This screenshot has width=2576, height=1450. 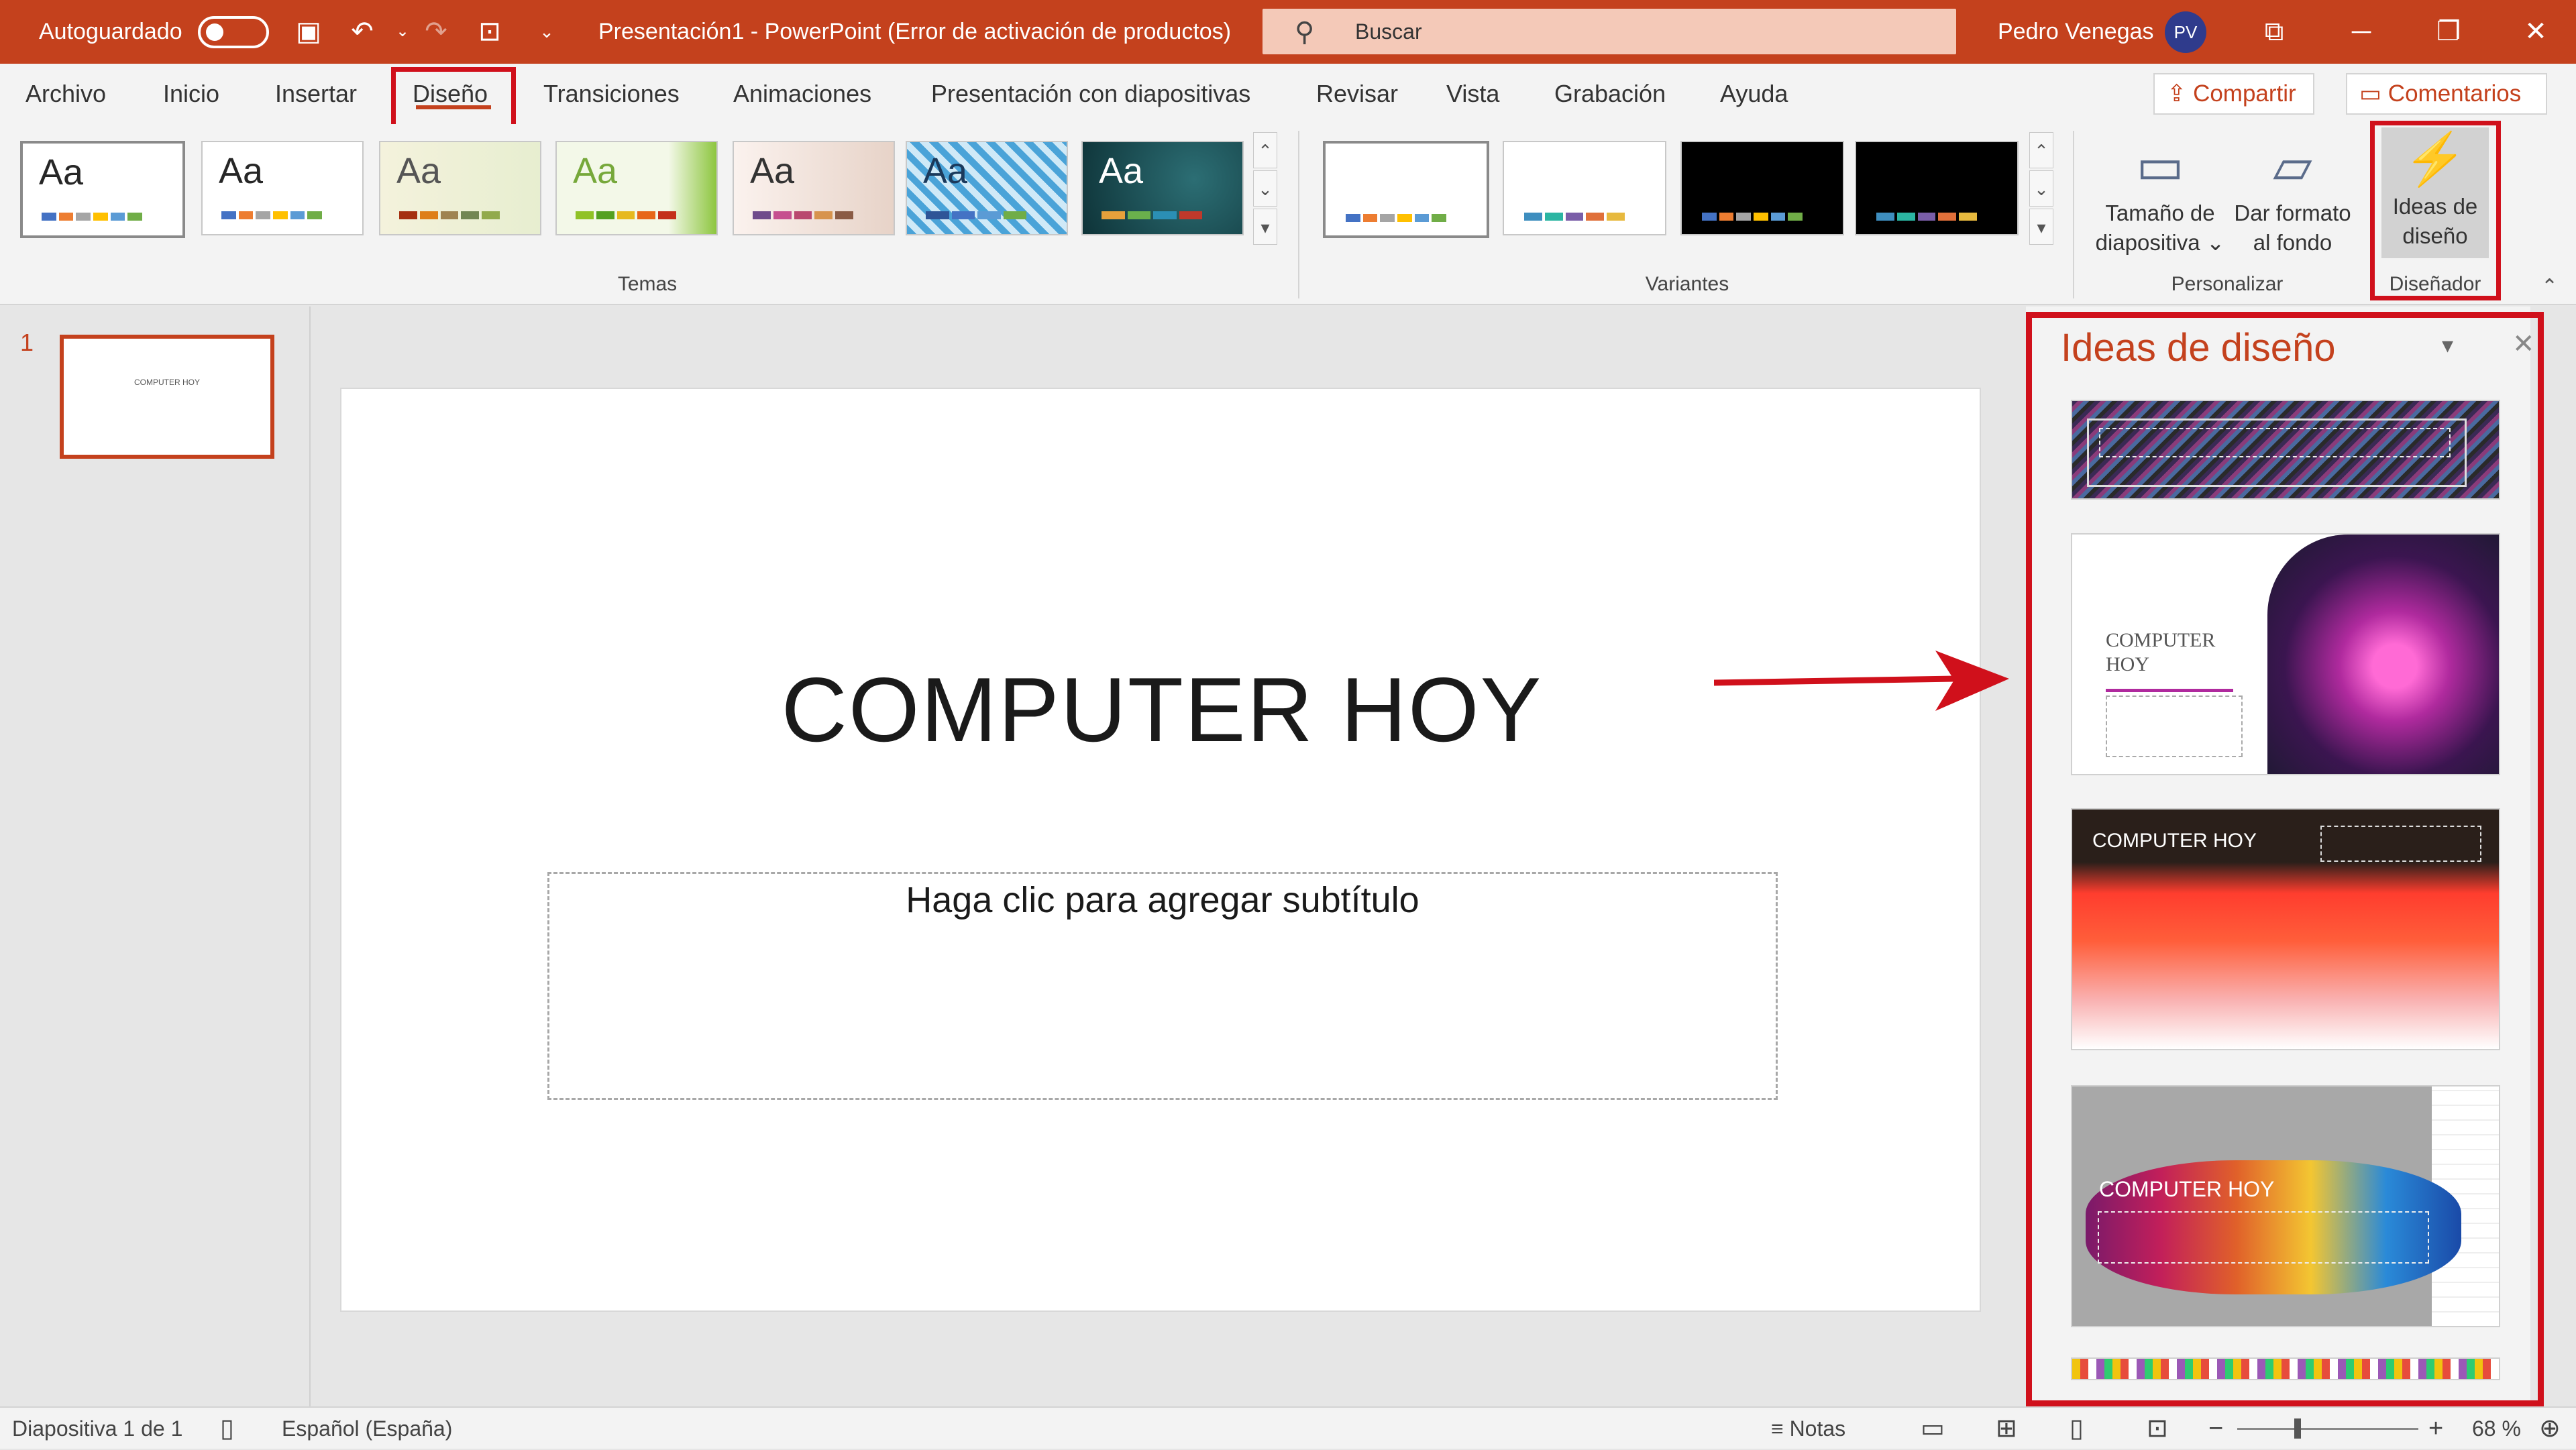 What do you see at coordinates (636, 188) in the screenshot?
I see `theme-ion: Aa` at bounding box center [636, 188].